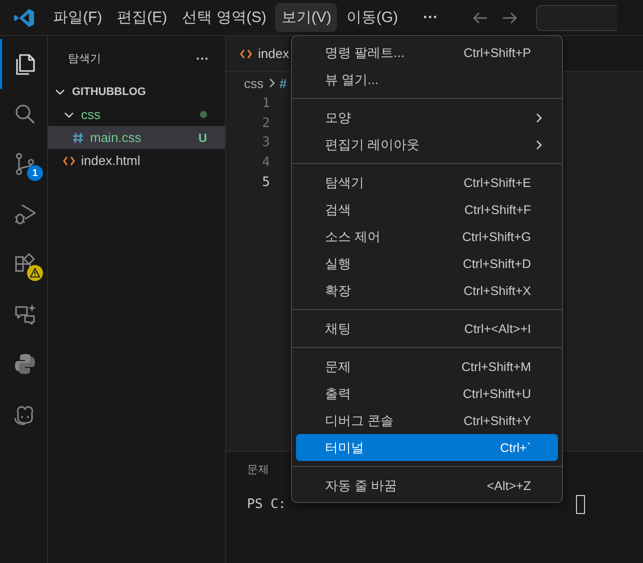 The height and width of the screenshot is (563, 643). I want to click on terminal-prompt: PS C:, so click(266, 504).